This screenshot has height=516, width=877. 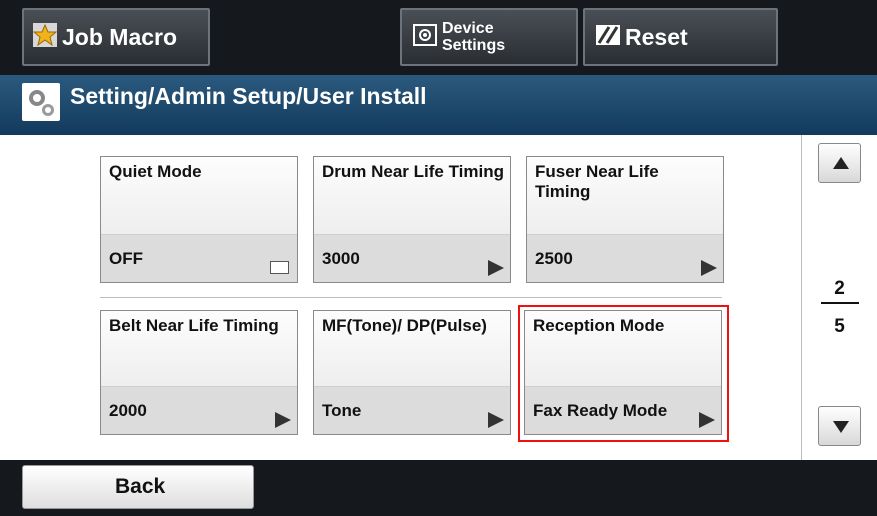 I want to click on tile-value: 2000, so click(x=128, y=410).